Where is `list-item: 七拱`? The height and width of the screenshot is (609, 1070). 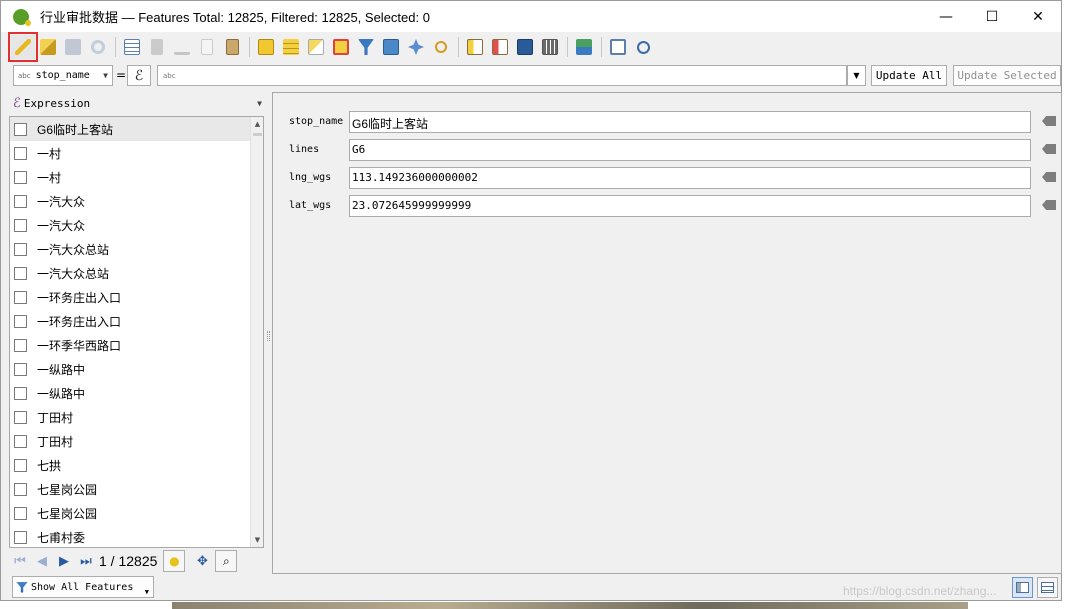
list-item: 七拱 is located at coordinates (130, 465).